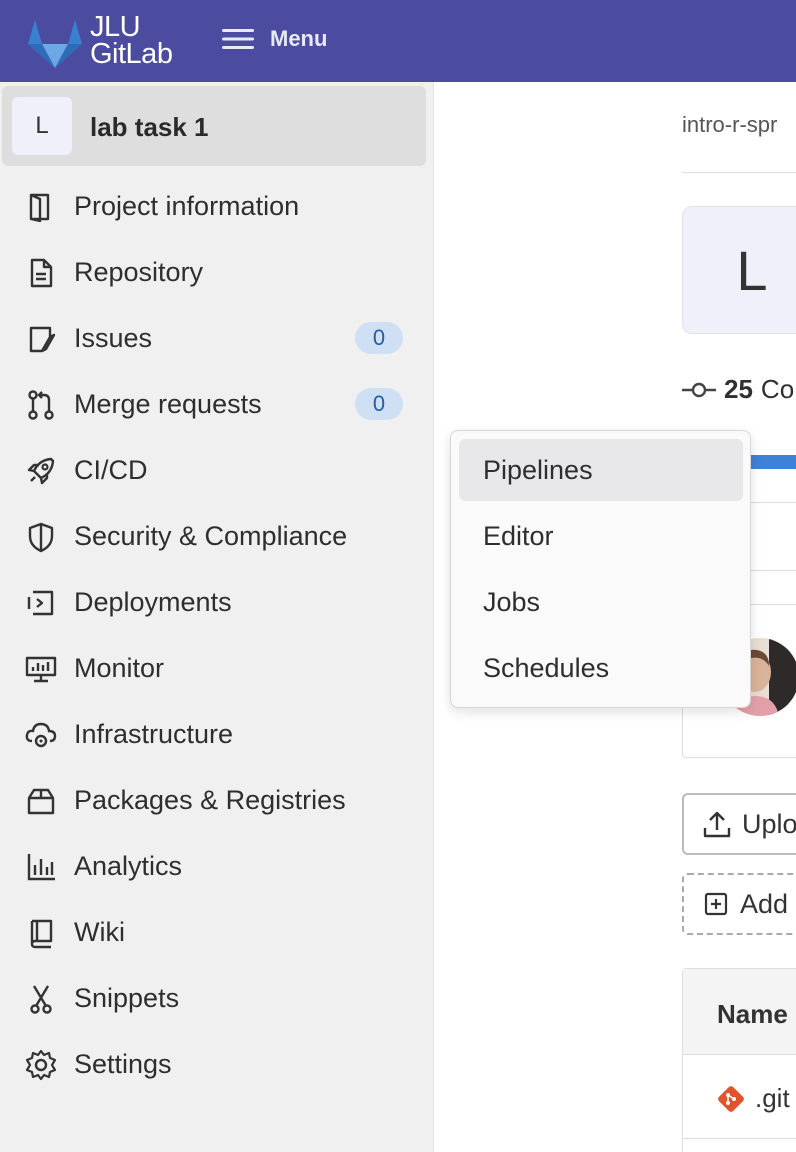 This screenshot has width=796, height=1152. Describe the element at coordinates (41, 999) in the screenshot. I see `scissors-icon` at that location.